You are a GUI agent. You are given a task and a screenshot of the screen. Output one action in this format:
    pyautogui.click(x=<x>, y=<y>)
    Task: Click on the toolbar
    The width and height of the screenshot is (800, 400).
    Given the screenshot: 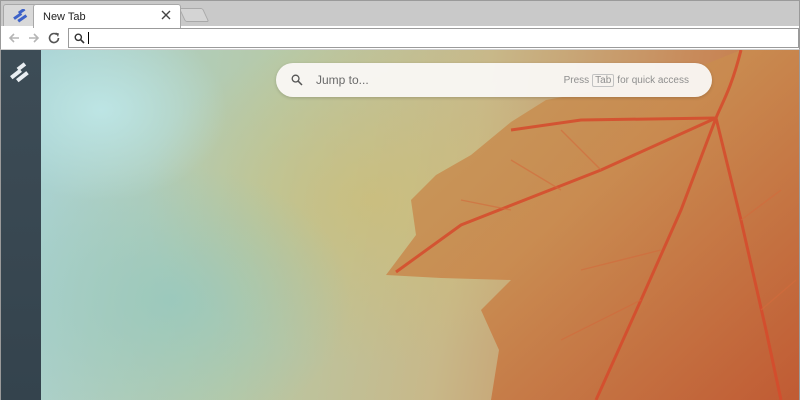 What is the action you would take?
    pyautogui.click(x=400, y=38)
    